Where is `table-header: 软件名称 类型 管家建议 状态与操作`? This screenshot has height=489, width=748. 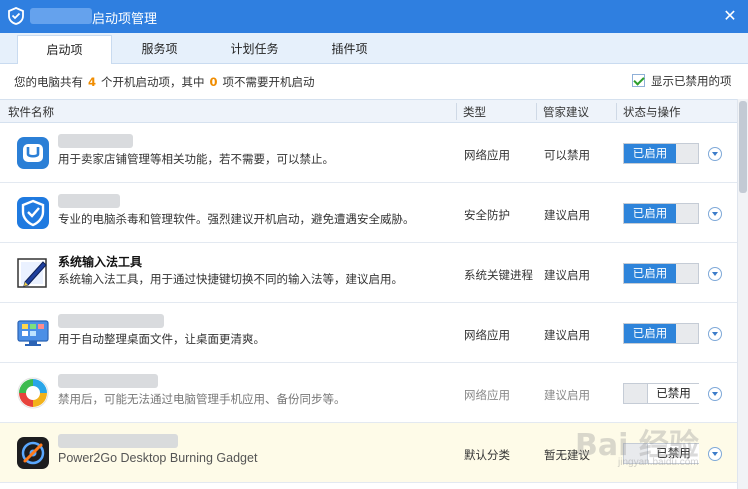
table-header: 软件名称 类型 管家建议 状态与操作 is located at coordinates (368, 111).